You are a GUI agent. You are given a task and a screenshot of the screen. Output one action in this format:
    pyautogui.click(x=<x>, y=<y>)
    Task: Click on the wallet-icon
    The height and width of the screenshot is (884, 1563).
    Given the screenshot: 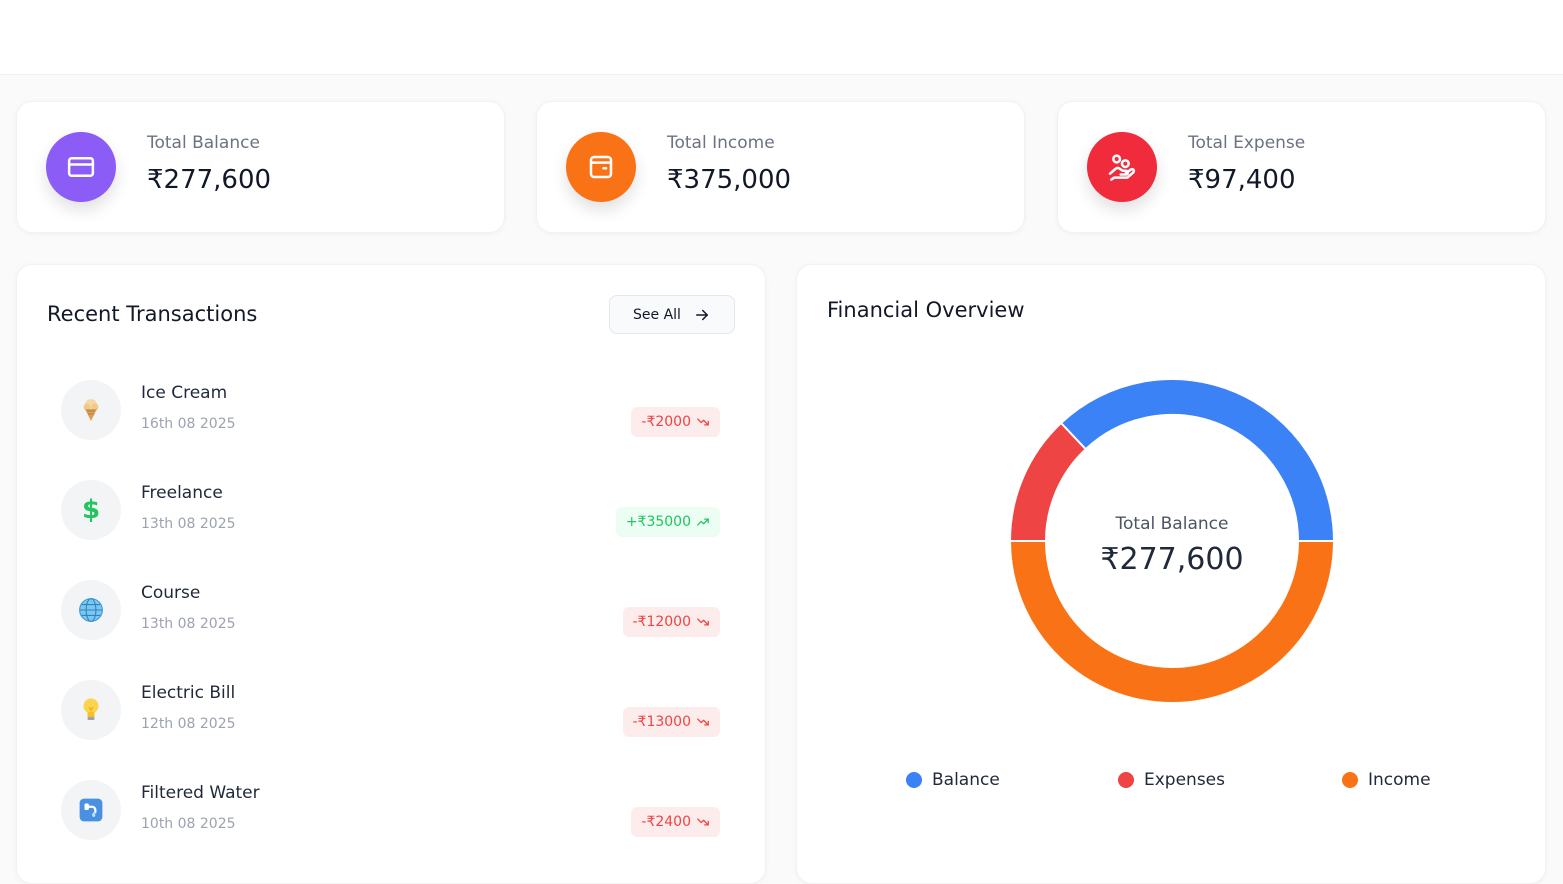 What is the action you would take?
    pyautogui.click(x=601, y=167)
    